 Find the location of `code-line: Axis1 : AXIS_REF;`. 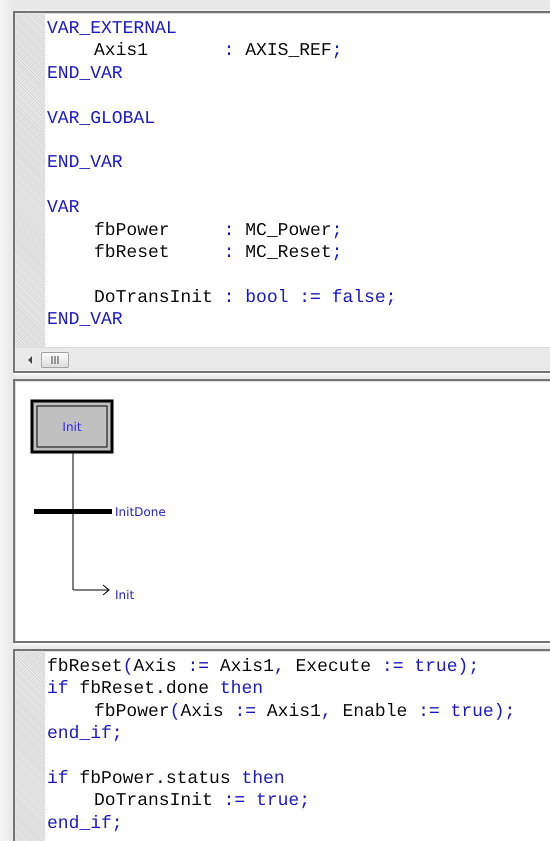

code-line: Axis1 : AXIS_REF; is located at coordinates (218, 51).